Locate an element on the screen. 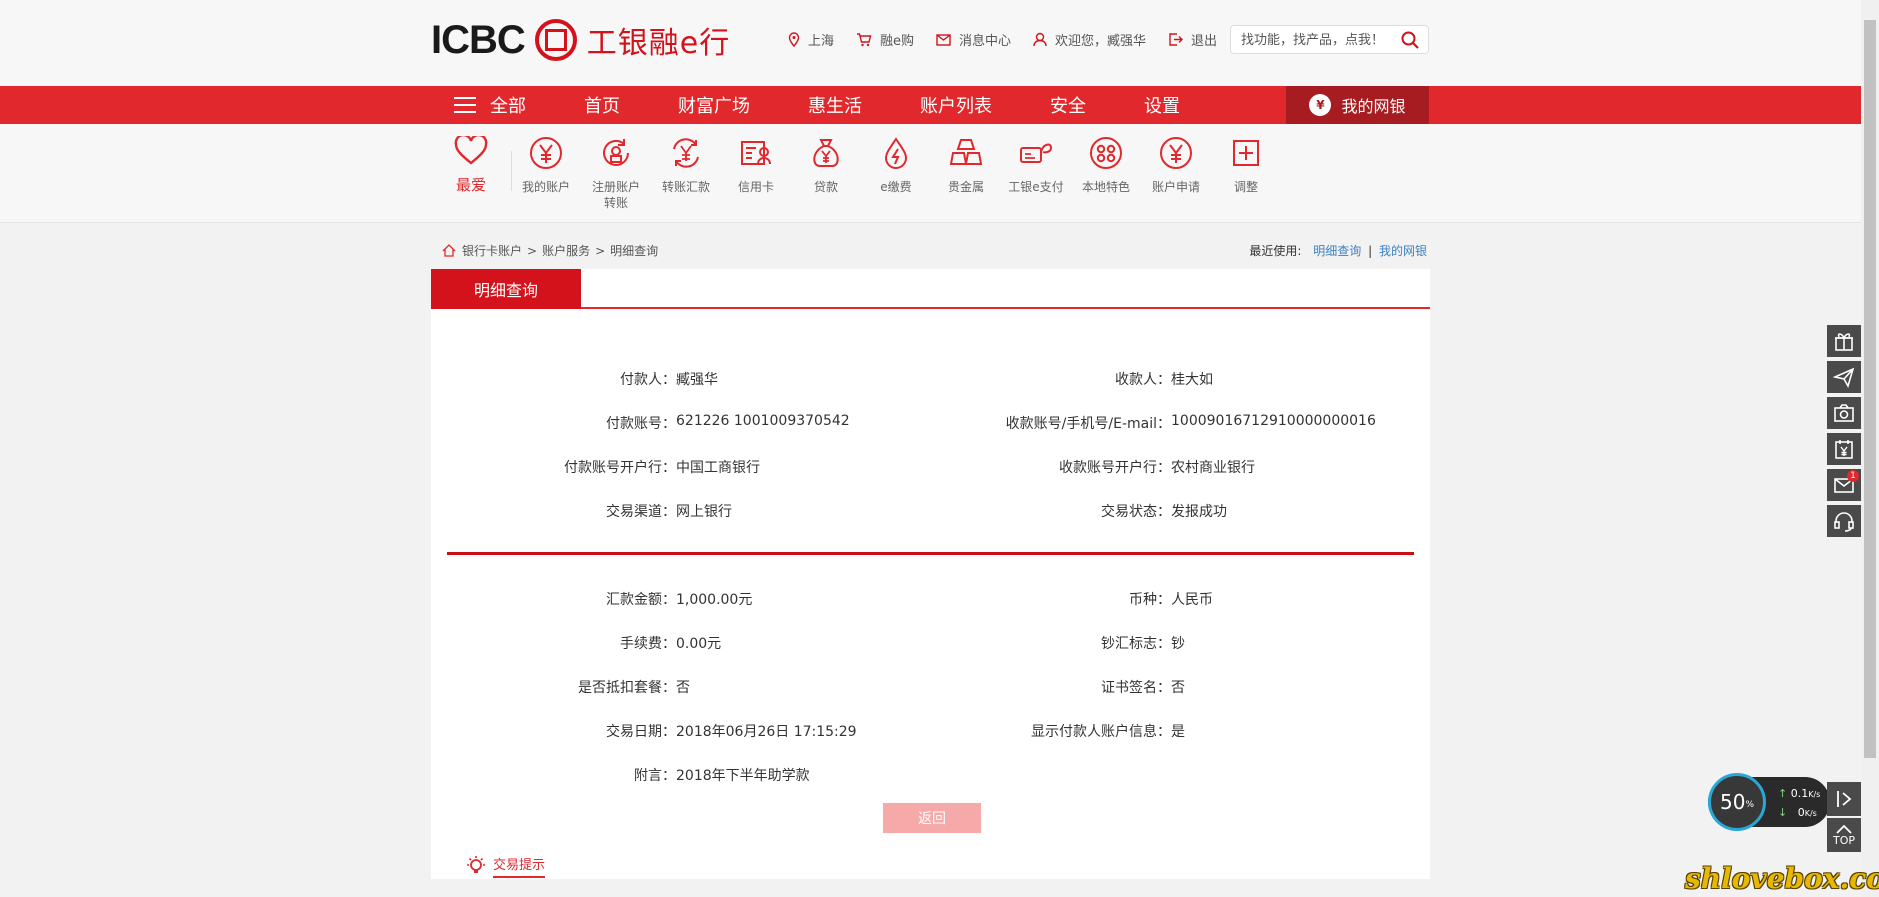 Image resolution: width=1879 pixels, height=897 pixels. home-icon is located at coordinates (449, 250).